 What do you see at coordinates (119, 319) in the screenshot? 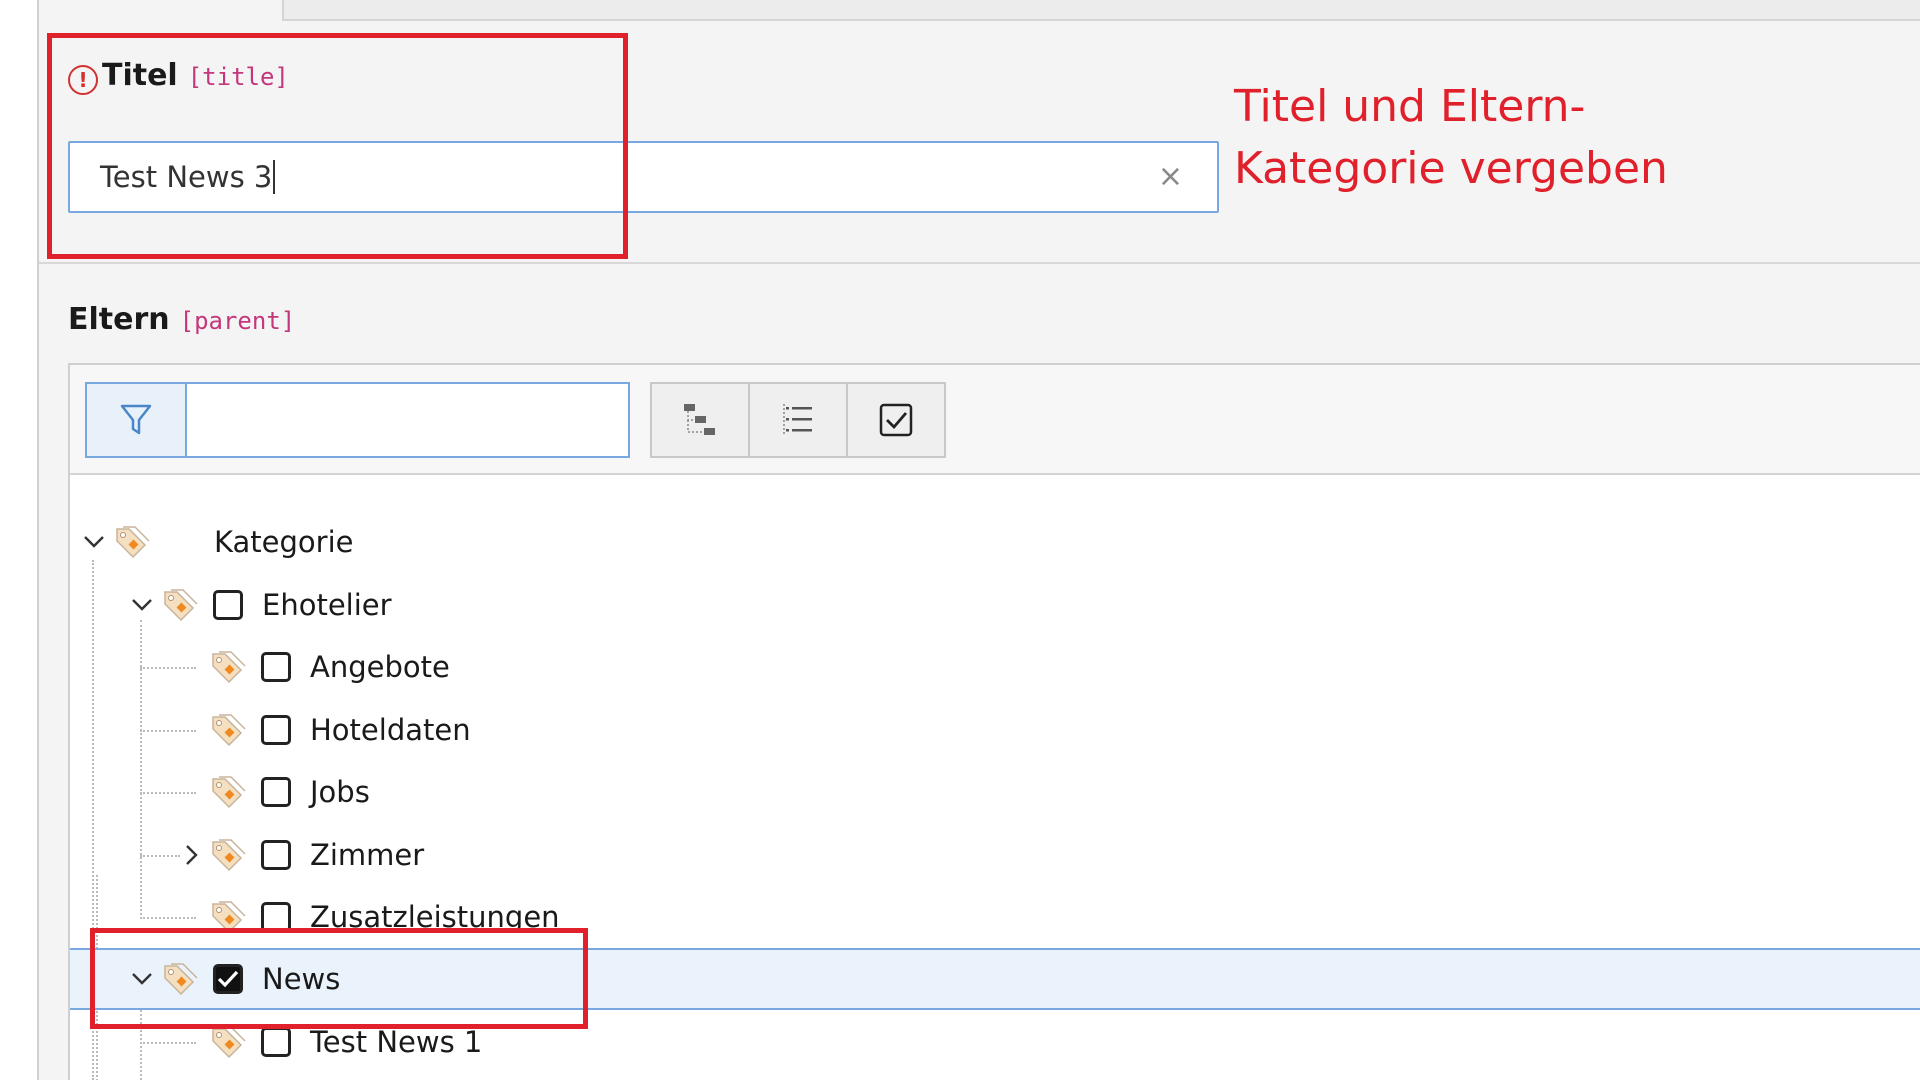
I see `parent-label-text: Eltern` at bounding box center [119, 319].